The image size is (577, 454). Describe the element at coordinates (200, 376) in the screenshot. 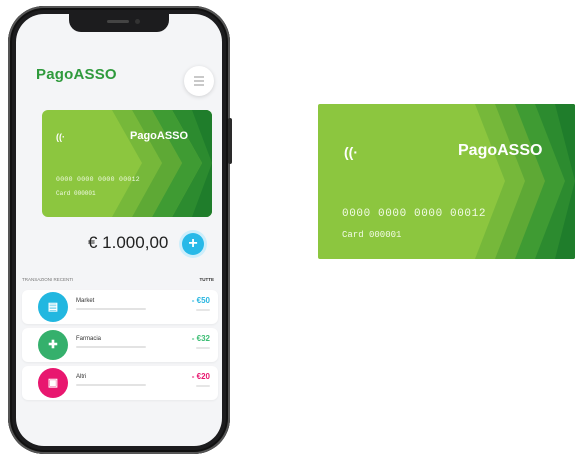

I see `transaction-amount: - €20` at that location.